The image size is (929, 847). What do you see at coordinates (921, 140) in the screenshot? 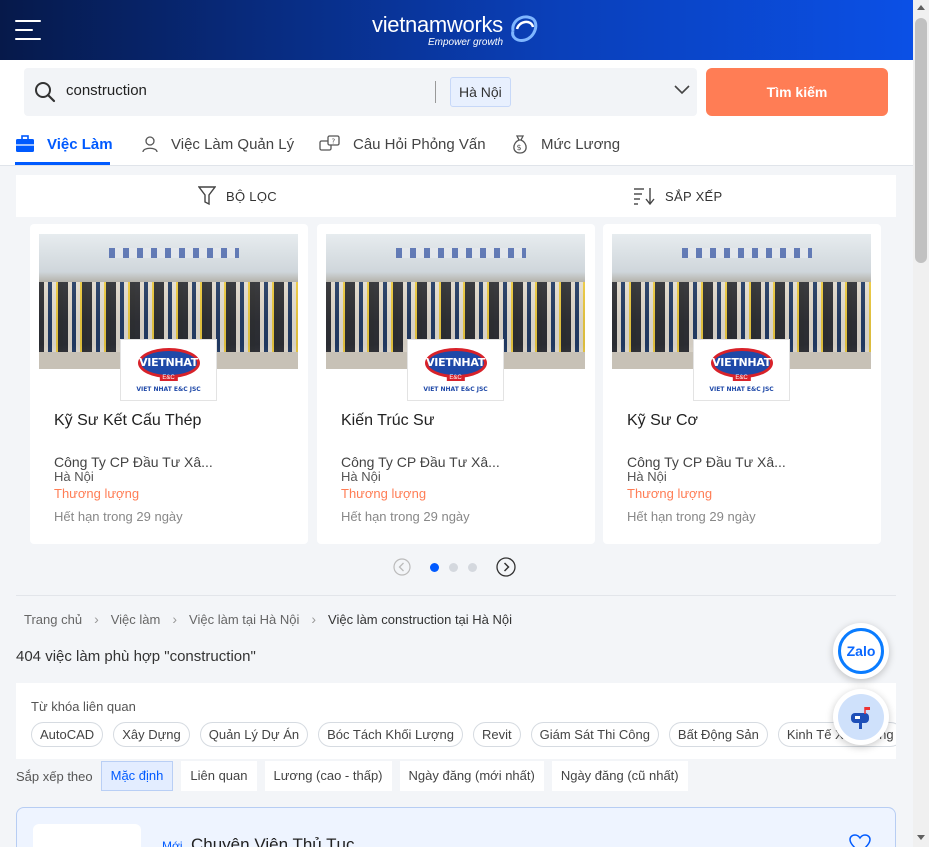
I see `scrollbar-thumb` at bounding box center [921, 140].